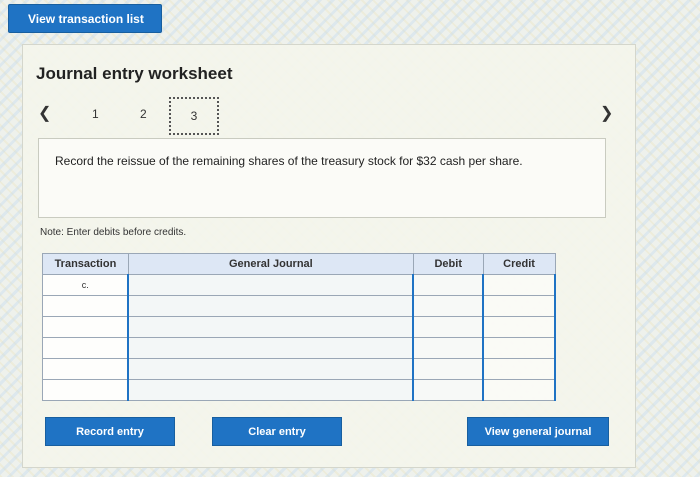 The image size is (700, 477). Describe the element at coordinates (134, 73) in the screenshot. I see `worksheet-title: Journal entry worksheet` at that location.